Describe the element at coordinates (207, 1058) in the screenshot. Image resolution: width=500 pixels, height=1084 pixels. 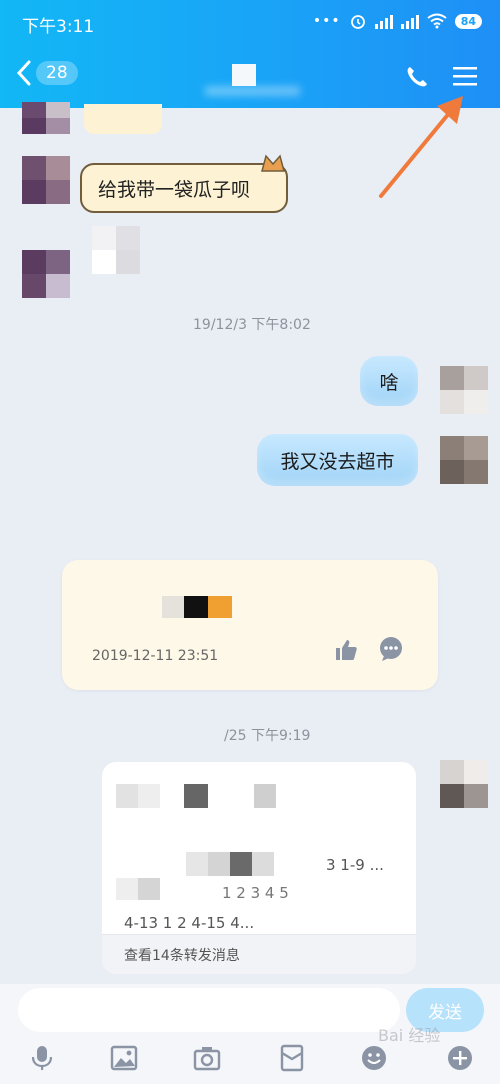
I see `camera-icon` at that location.